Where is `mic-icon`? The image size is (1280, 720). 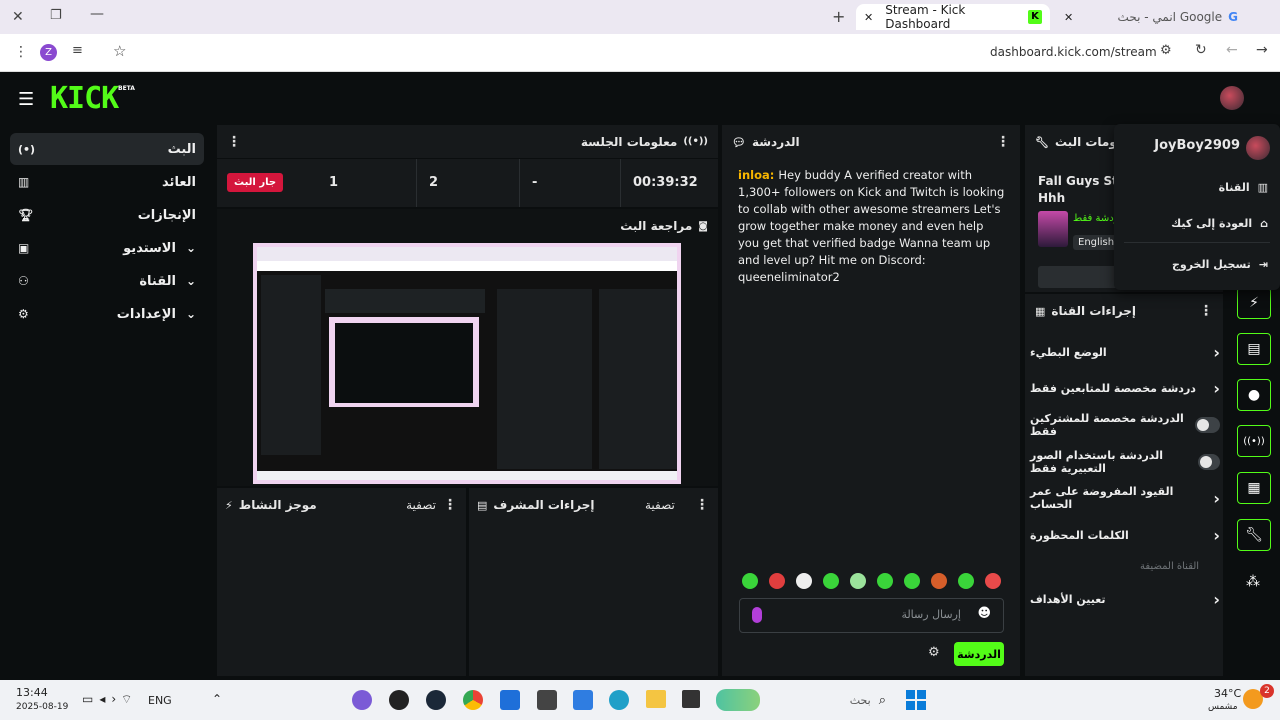
mic-icon is located at coordinates (757, 615).